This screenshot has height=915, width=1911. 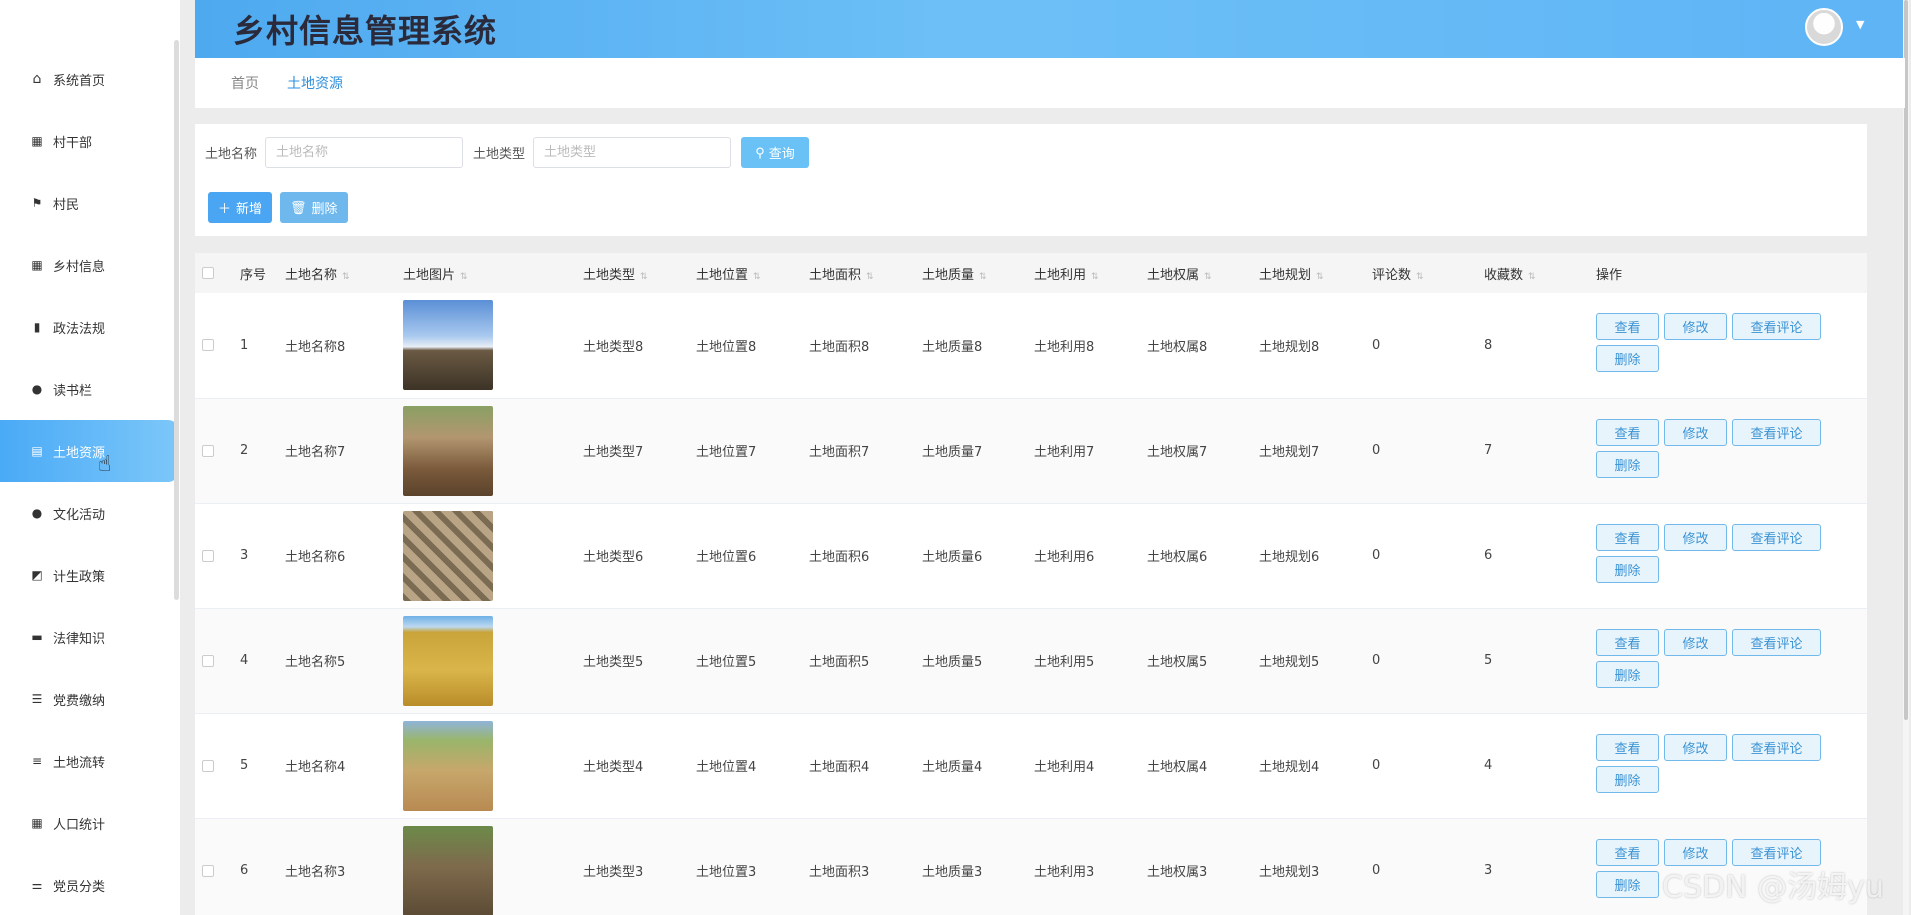 I want to click on sidebar-item-party-dues: ☰ 党费缴纳, so click(x=89, y=699).